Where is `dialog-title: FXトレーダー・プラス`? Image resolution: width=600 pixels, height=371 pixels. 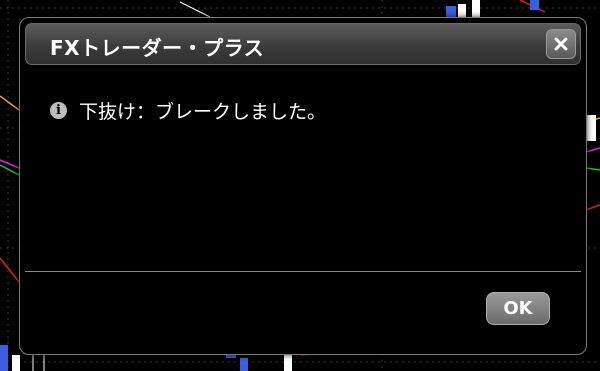
dialog-title: FXトレーダー・プラス is located at coordinates (157, 48).